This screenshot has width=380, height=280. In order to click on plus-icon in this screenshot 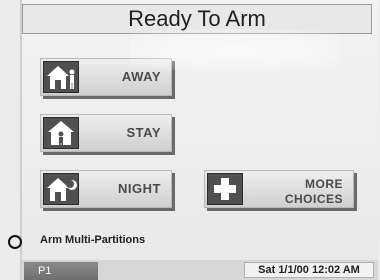, I will do `click(225, 189)`.